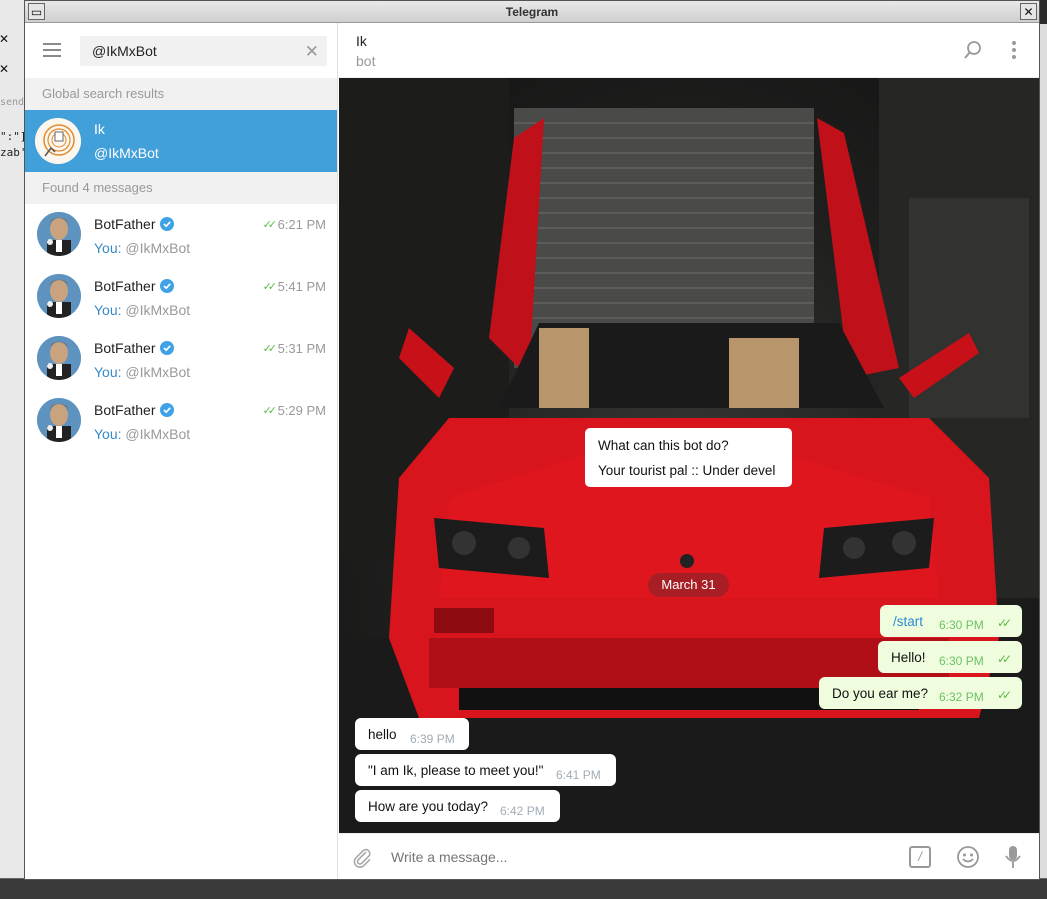 The image size is (1047, 899). What do you see at coordinates (312, 52) in the screenshot?
I see `clear-search-icon: ✕` at bounding box center [312, 52].